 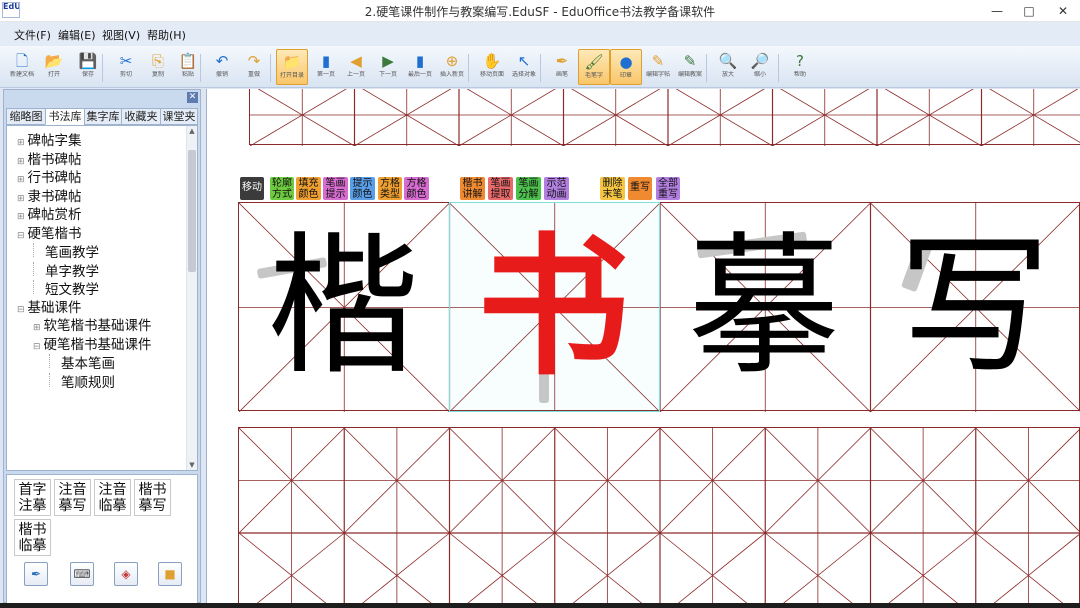 I want to click on new-file-button: 🗋 新建文档, so click(x=22, y=67).